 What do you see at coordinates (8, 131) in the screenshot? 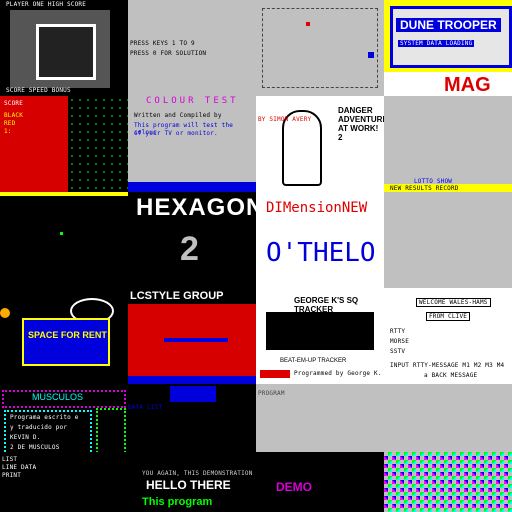
I see `score-line: 1:` at bounding box center [8, 131].